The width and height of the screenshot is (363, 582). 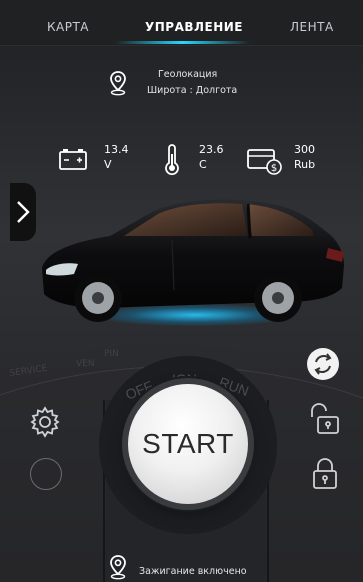 I want to click on refresh-icon, so click(x=323, y=364).